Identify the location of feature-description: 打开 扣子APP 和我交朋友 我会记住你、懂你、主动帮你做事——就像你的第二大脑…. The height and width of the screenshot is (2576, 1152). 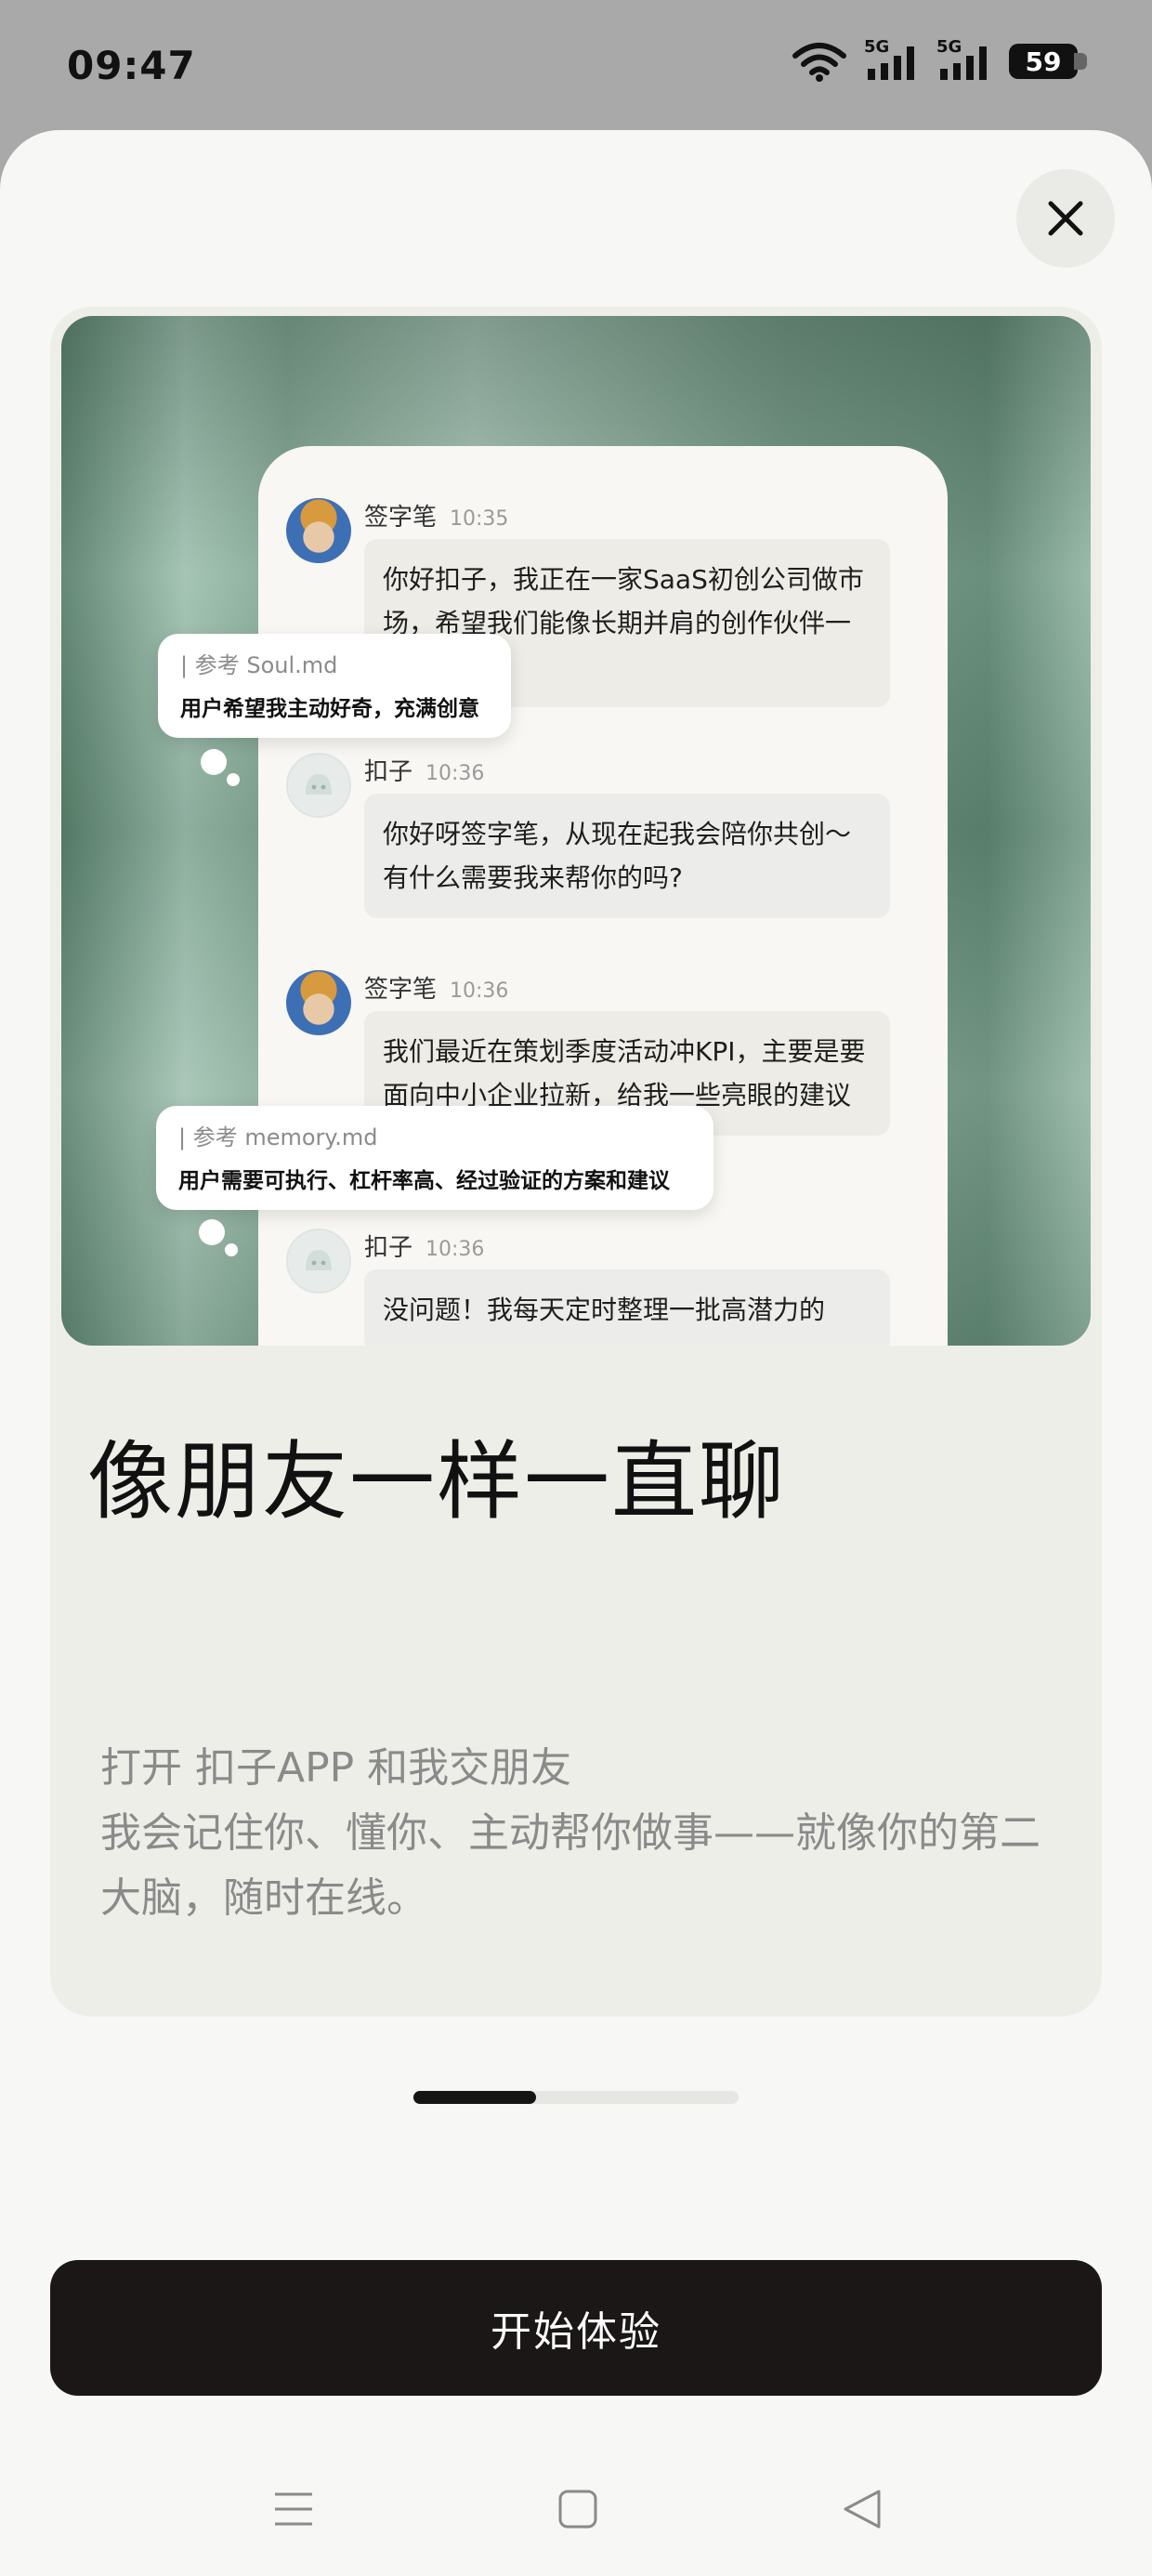
(583, 1833).